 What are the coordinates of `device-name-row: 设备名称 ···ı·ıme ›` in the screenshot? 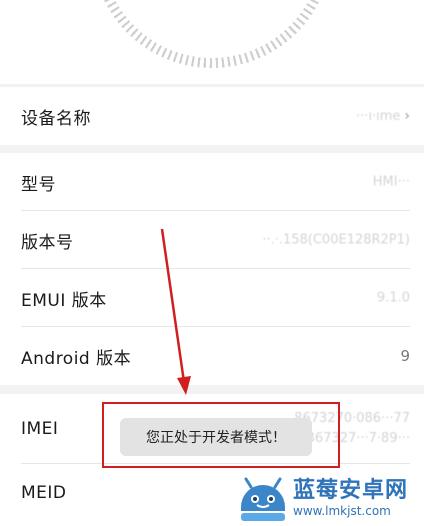 It's located at (212, 116).